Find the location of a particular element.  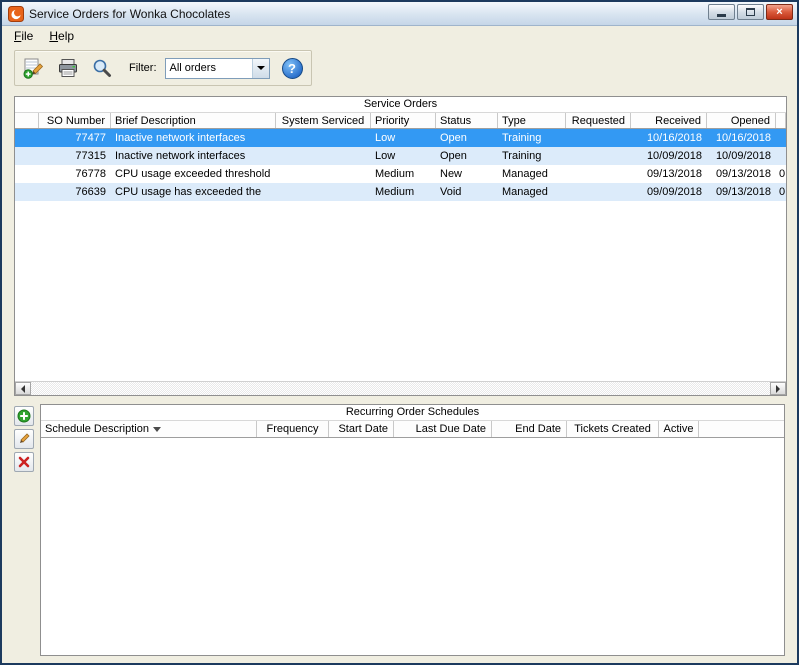

search-button is located at coordinates (102, 68).